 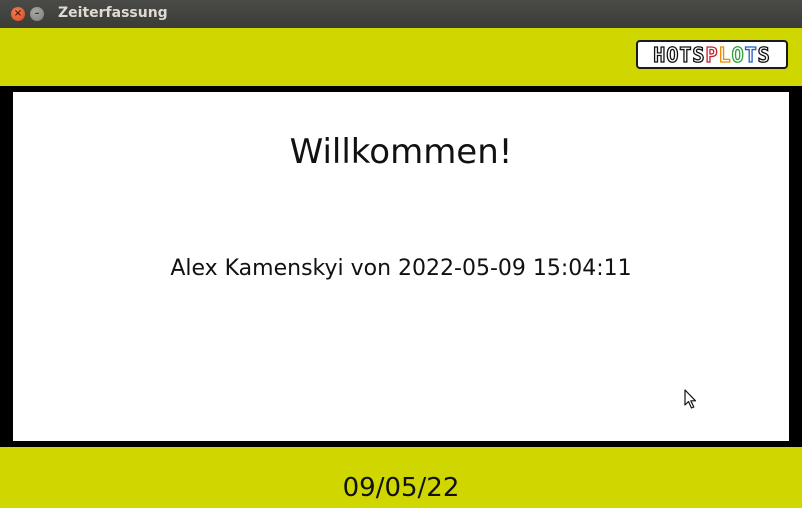 What do you see at coordinates (401, 152) in the screenshot?
I see `welcome-heading: Willkommen!` at bounding box center [401, 152].